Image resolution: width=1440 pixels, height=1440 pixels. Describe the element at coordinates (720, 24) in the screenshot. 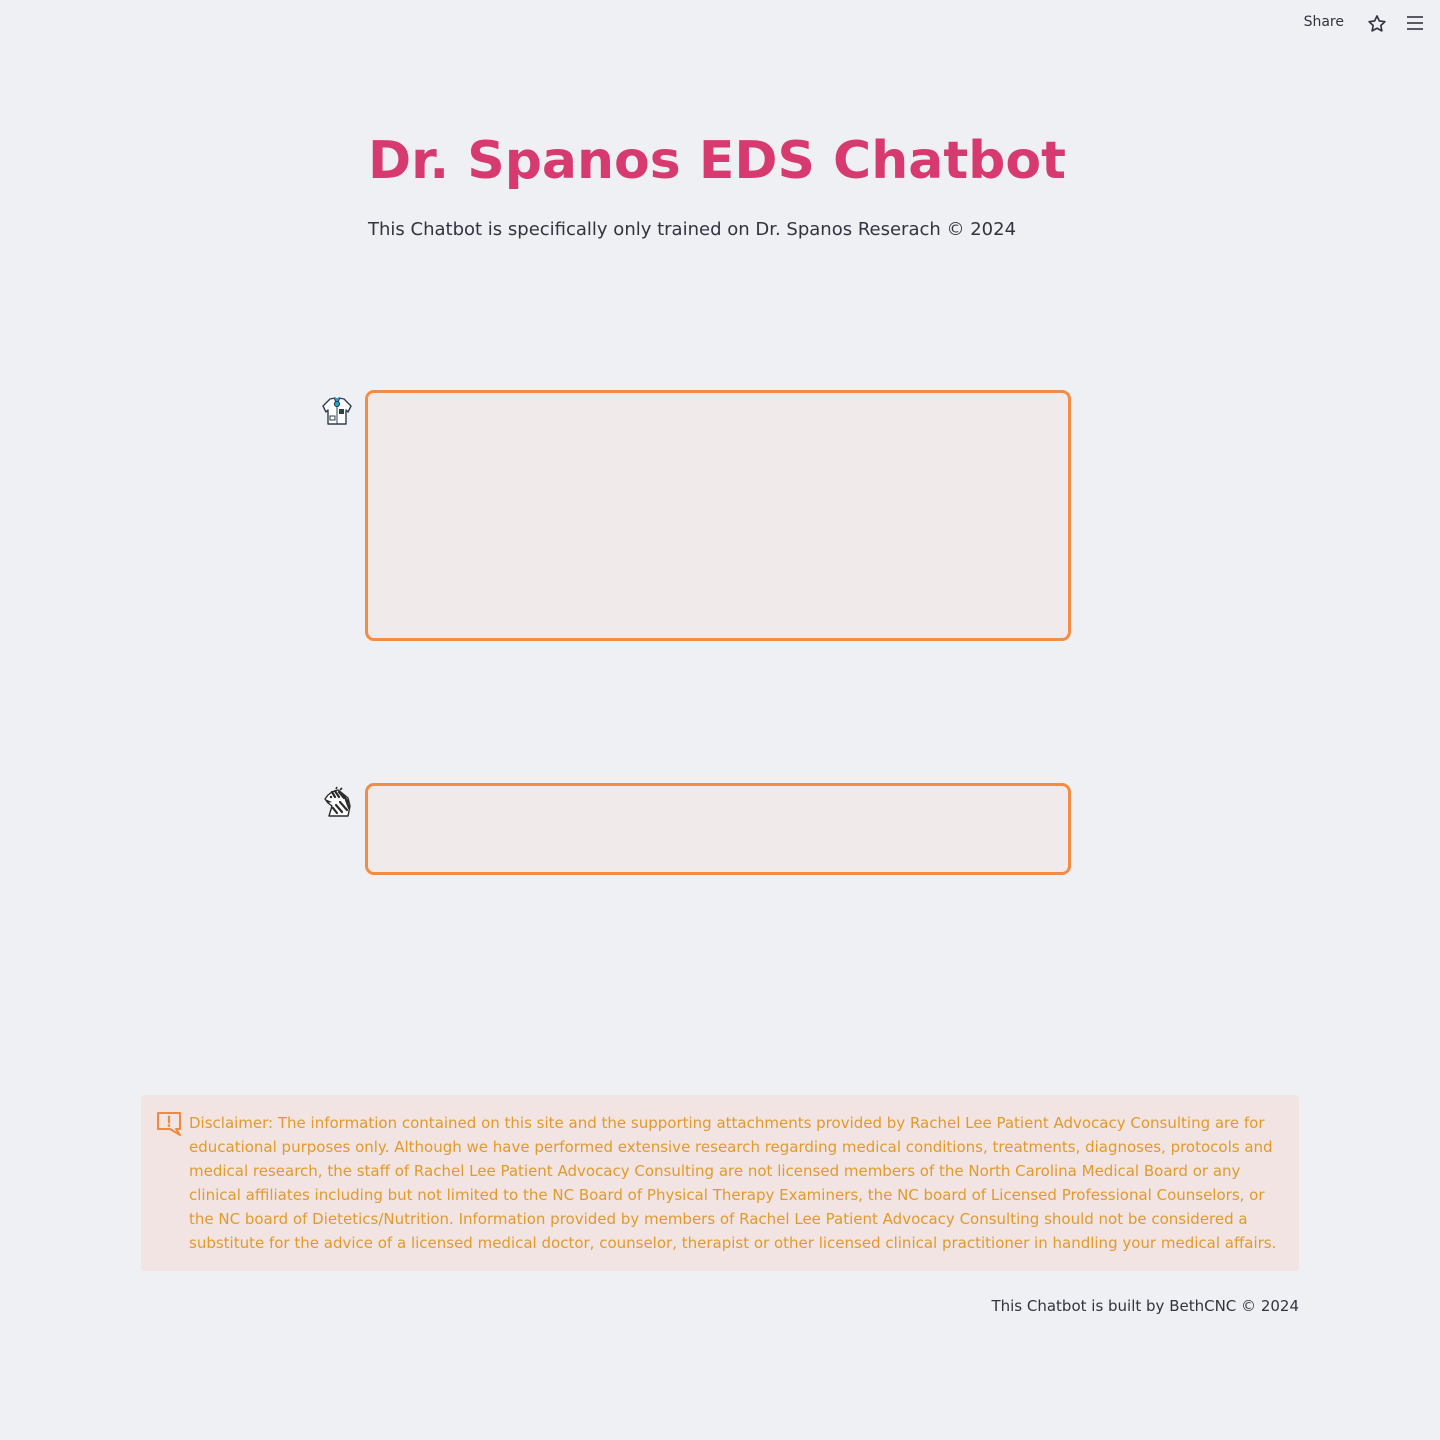

I see `top-toolbar: Share` at that location.